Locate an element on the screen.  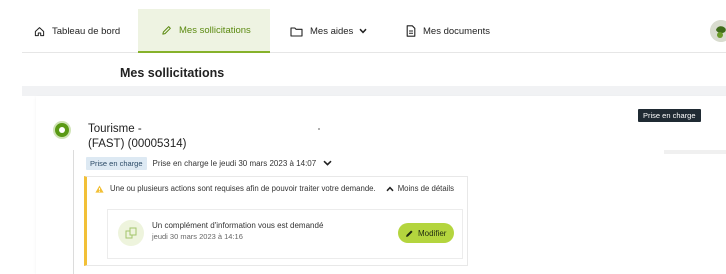
modify-button: Modifier is located at coordinates (426, 233).